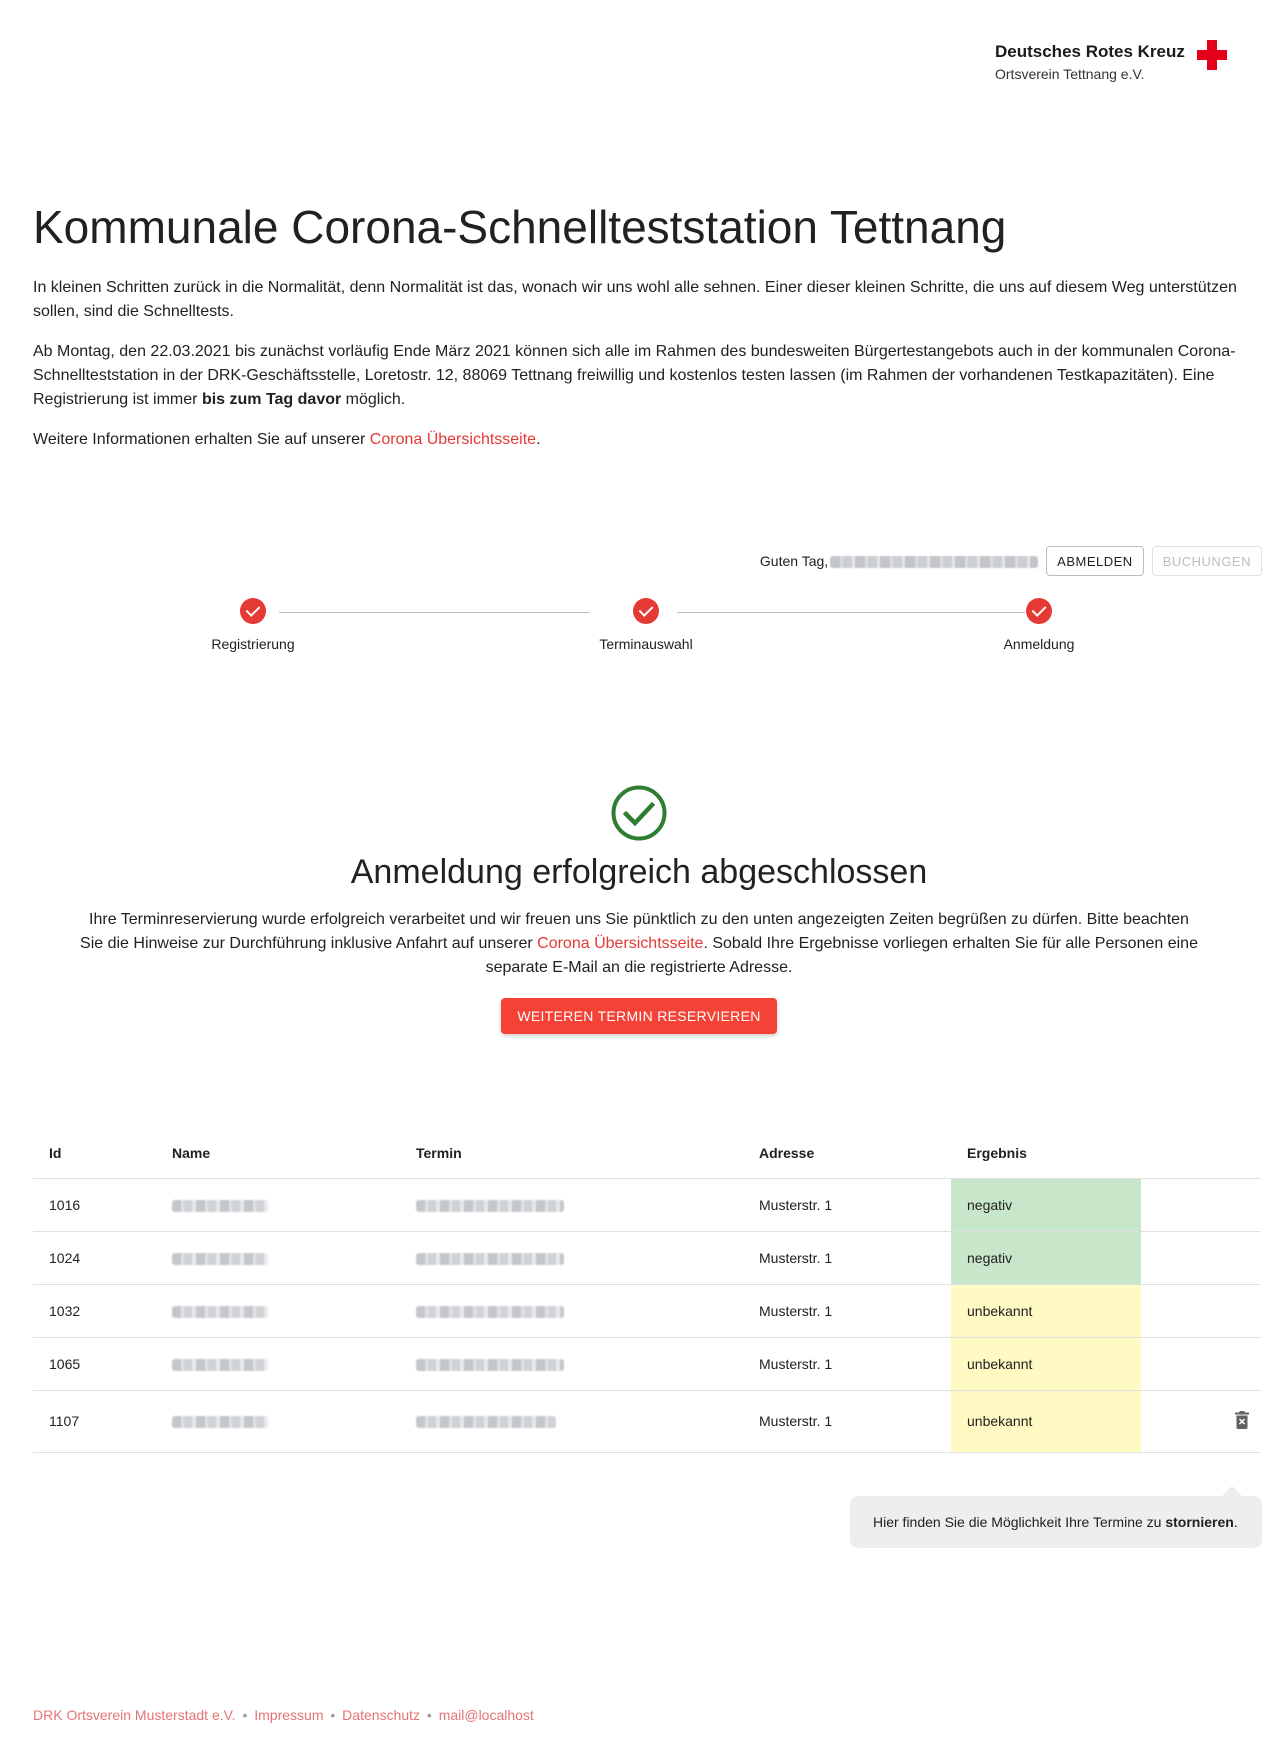 The width and height of the screenshot is (1278, 1753). Describe the element at coordinates (639, 1016) in the screenshot. I see `reserve-another-appointment-button: WEITEREN TERMIN RESERVIEREN` at that location.